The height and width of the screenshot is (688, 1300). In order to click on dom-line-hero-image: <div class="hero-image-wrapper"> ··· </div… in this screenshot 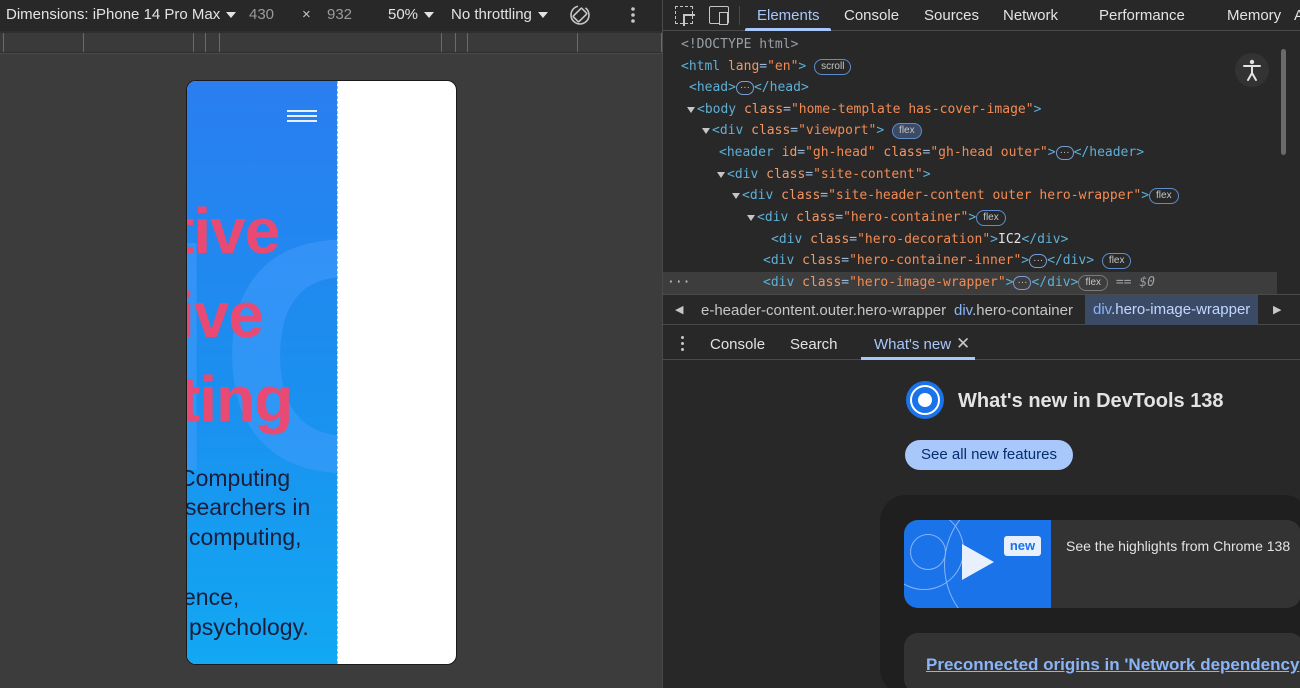, I will do `click(959, 282)`.